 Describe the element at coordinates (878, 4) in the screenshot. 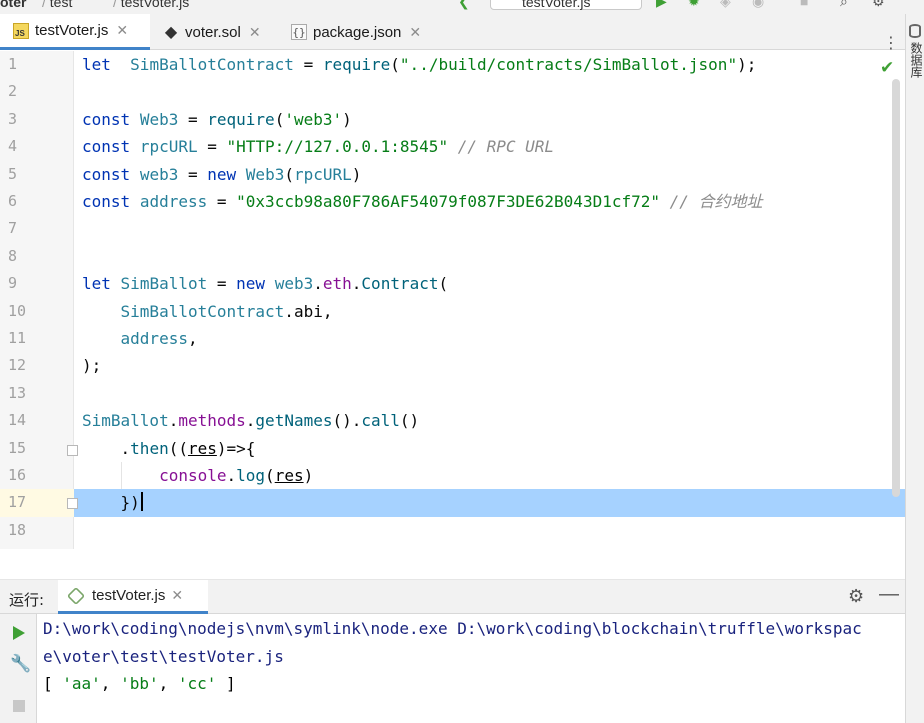

I see `settings-icon: ⚙` at that location.